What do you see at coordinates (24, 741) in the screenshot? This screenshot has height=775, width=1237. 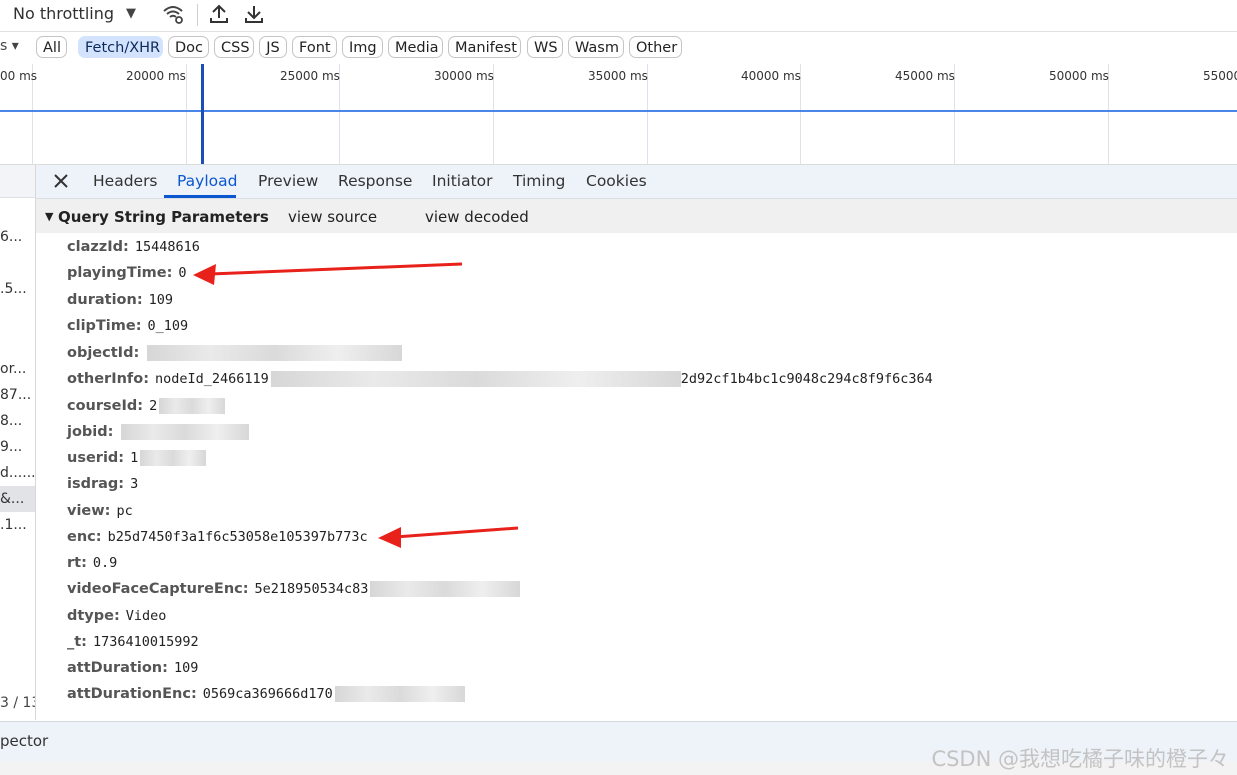 I see `drawer-tab-inspector: pector` at bounding box center [24, 741].